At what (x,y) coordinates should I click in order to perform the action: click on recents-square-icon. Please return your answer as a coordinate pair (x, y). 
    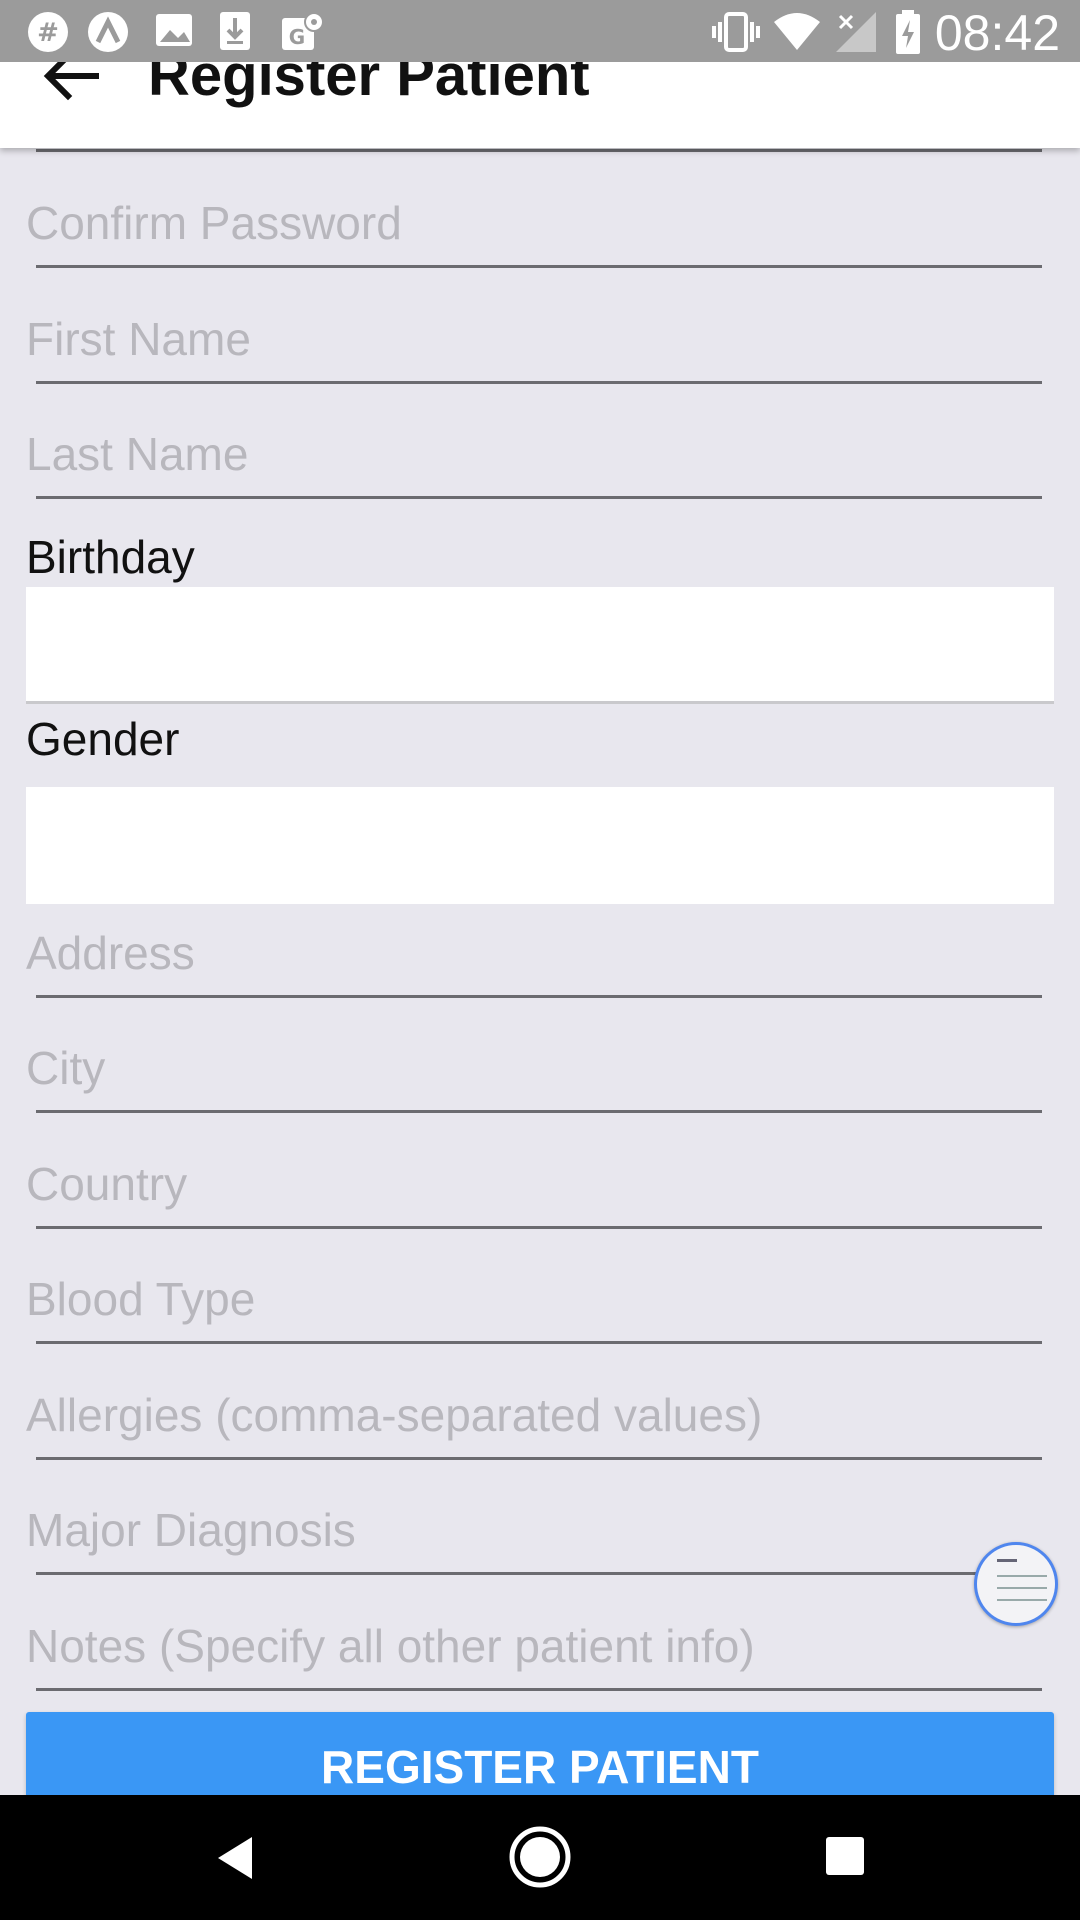
    Looking at the image, I should click on (845, 1856).